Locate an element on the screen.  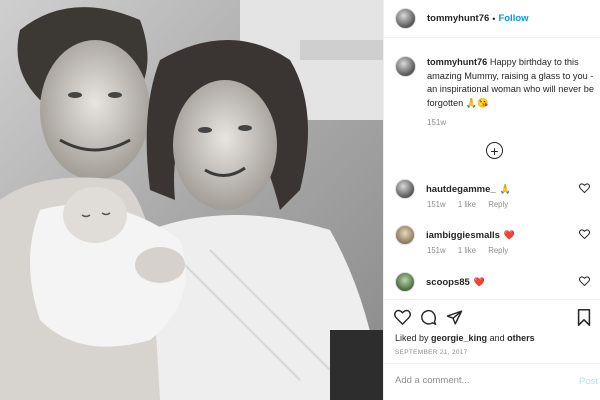
commenter-username: hautdegamme_ is located at coordinates (461, 189).